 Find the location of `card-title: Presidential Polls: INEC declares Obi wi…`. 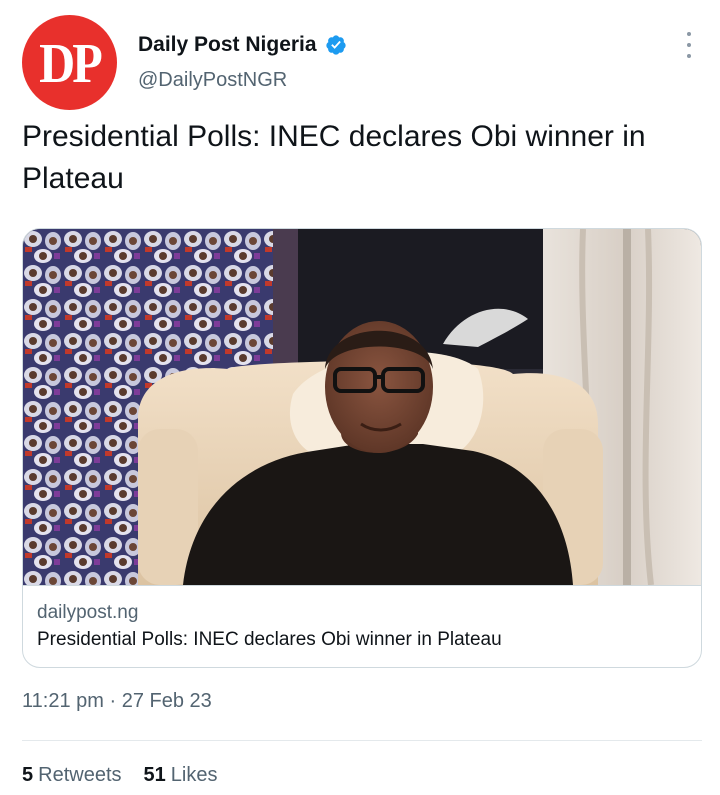

card-title: Presidential Polls: INEC declares Obi wi… is located at coordinates (269, 639).